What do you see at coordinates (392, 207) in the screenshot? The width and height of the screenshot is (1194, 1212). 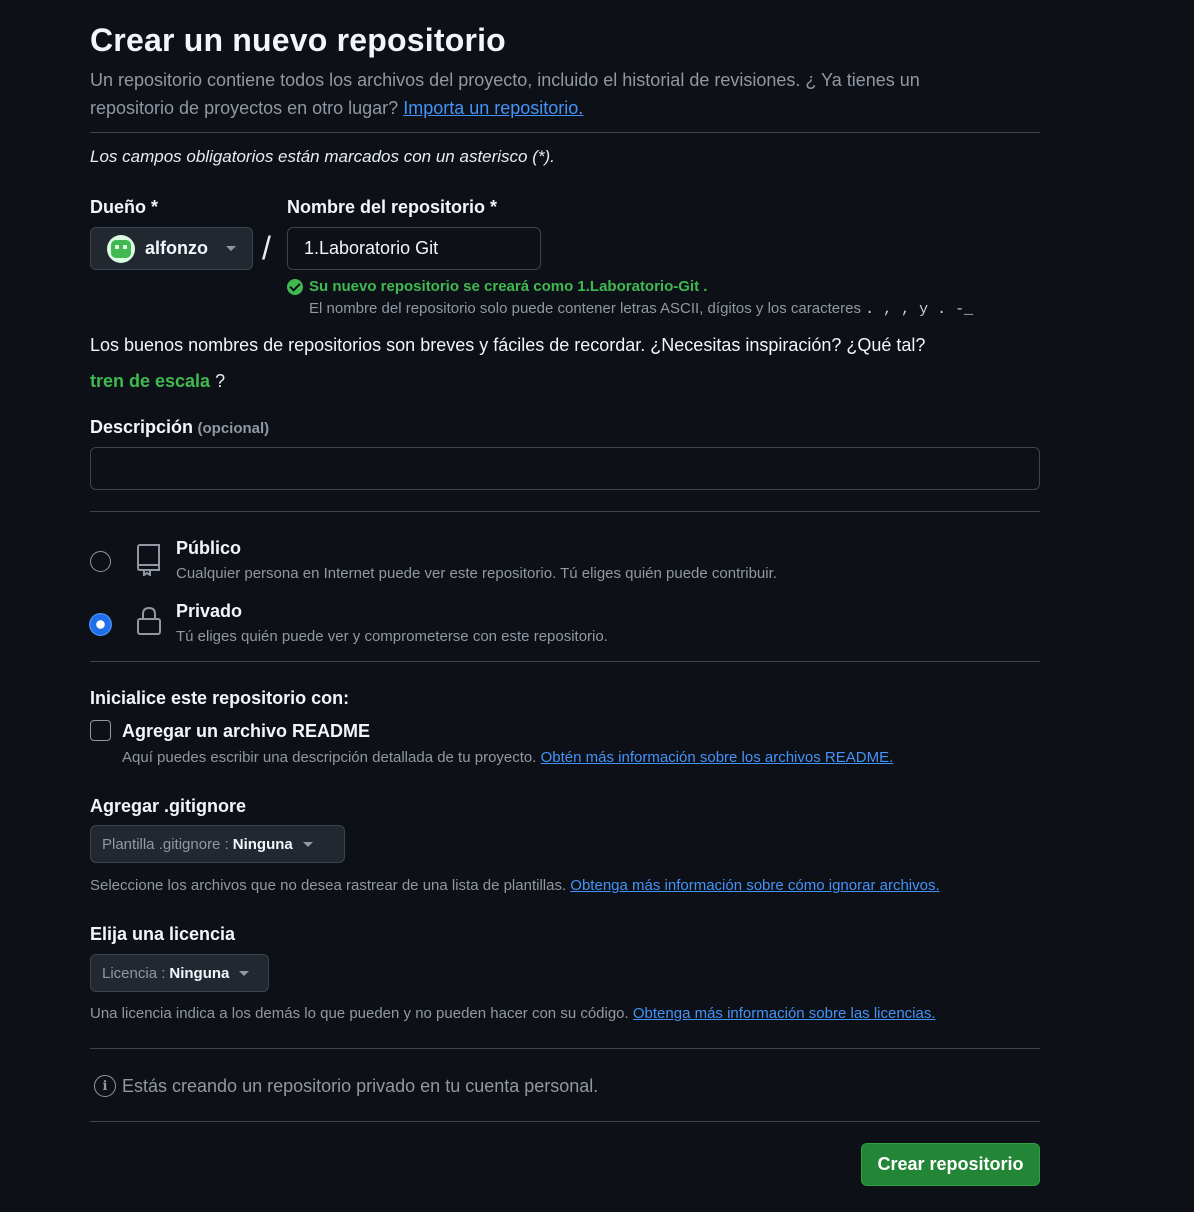 I see `repo-name-label: Nombre del repositorio *` at bounding box center [392, 207].